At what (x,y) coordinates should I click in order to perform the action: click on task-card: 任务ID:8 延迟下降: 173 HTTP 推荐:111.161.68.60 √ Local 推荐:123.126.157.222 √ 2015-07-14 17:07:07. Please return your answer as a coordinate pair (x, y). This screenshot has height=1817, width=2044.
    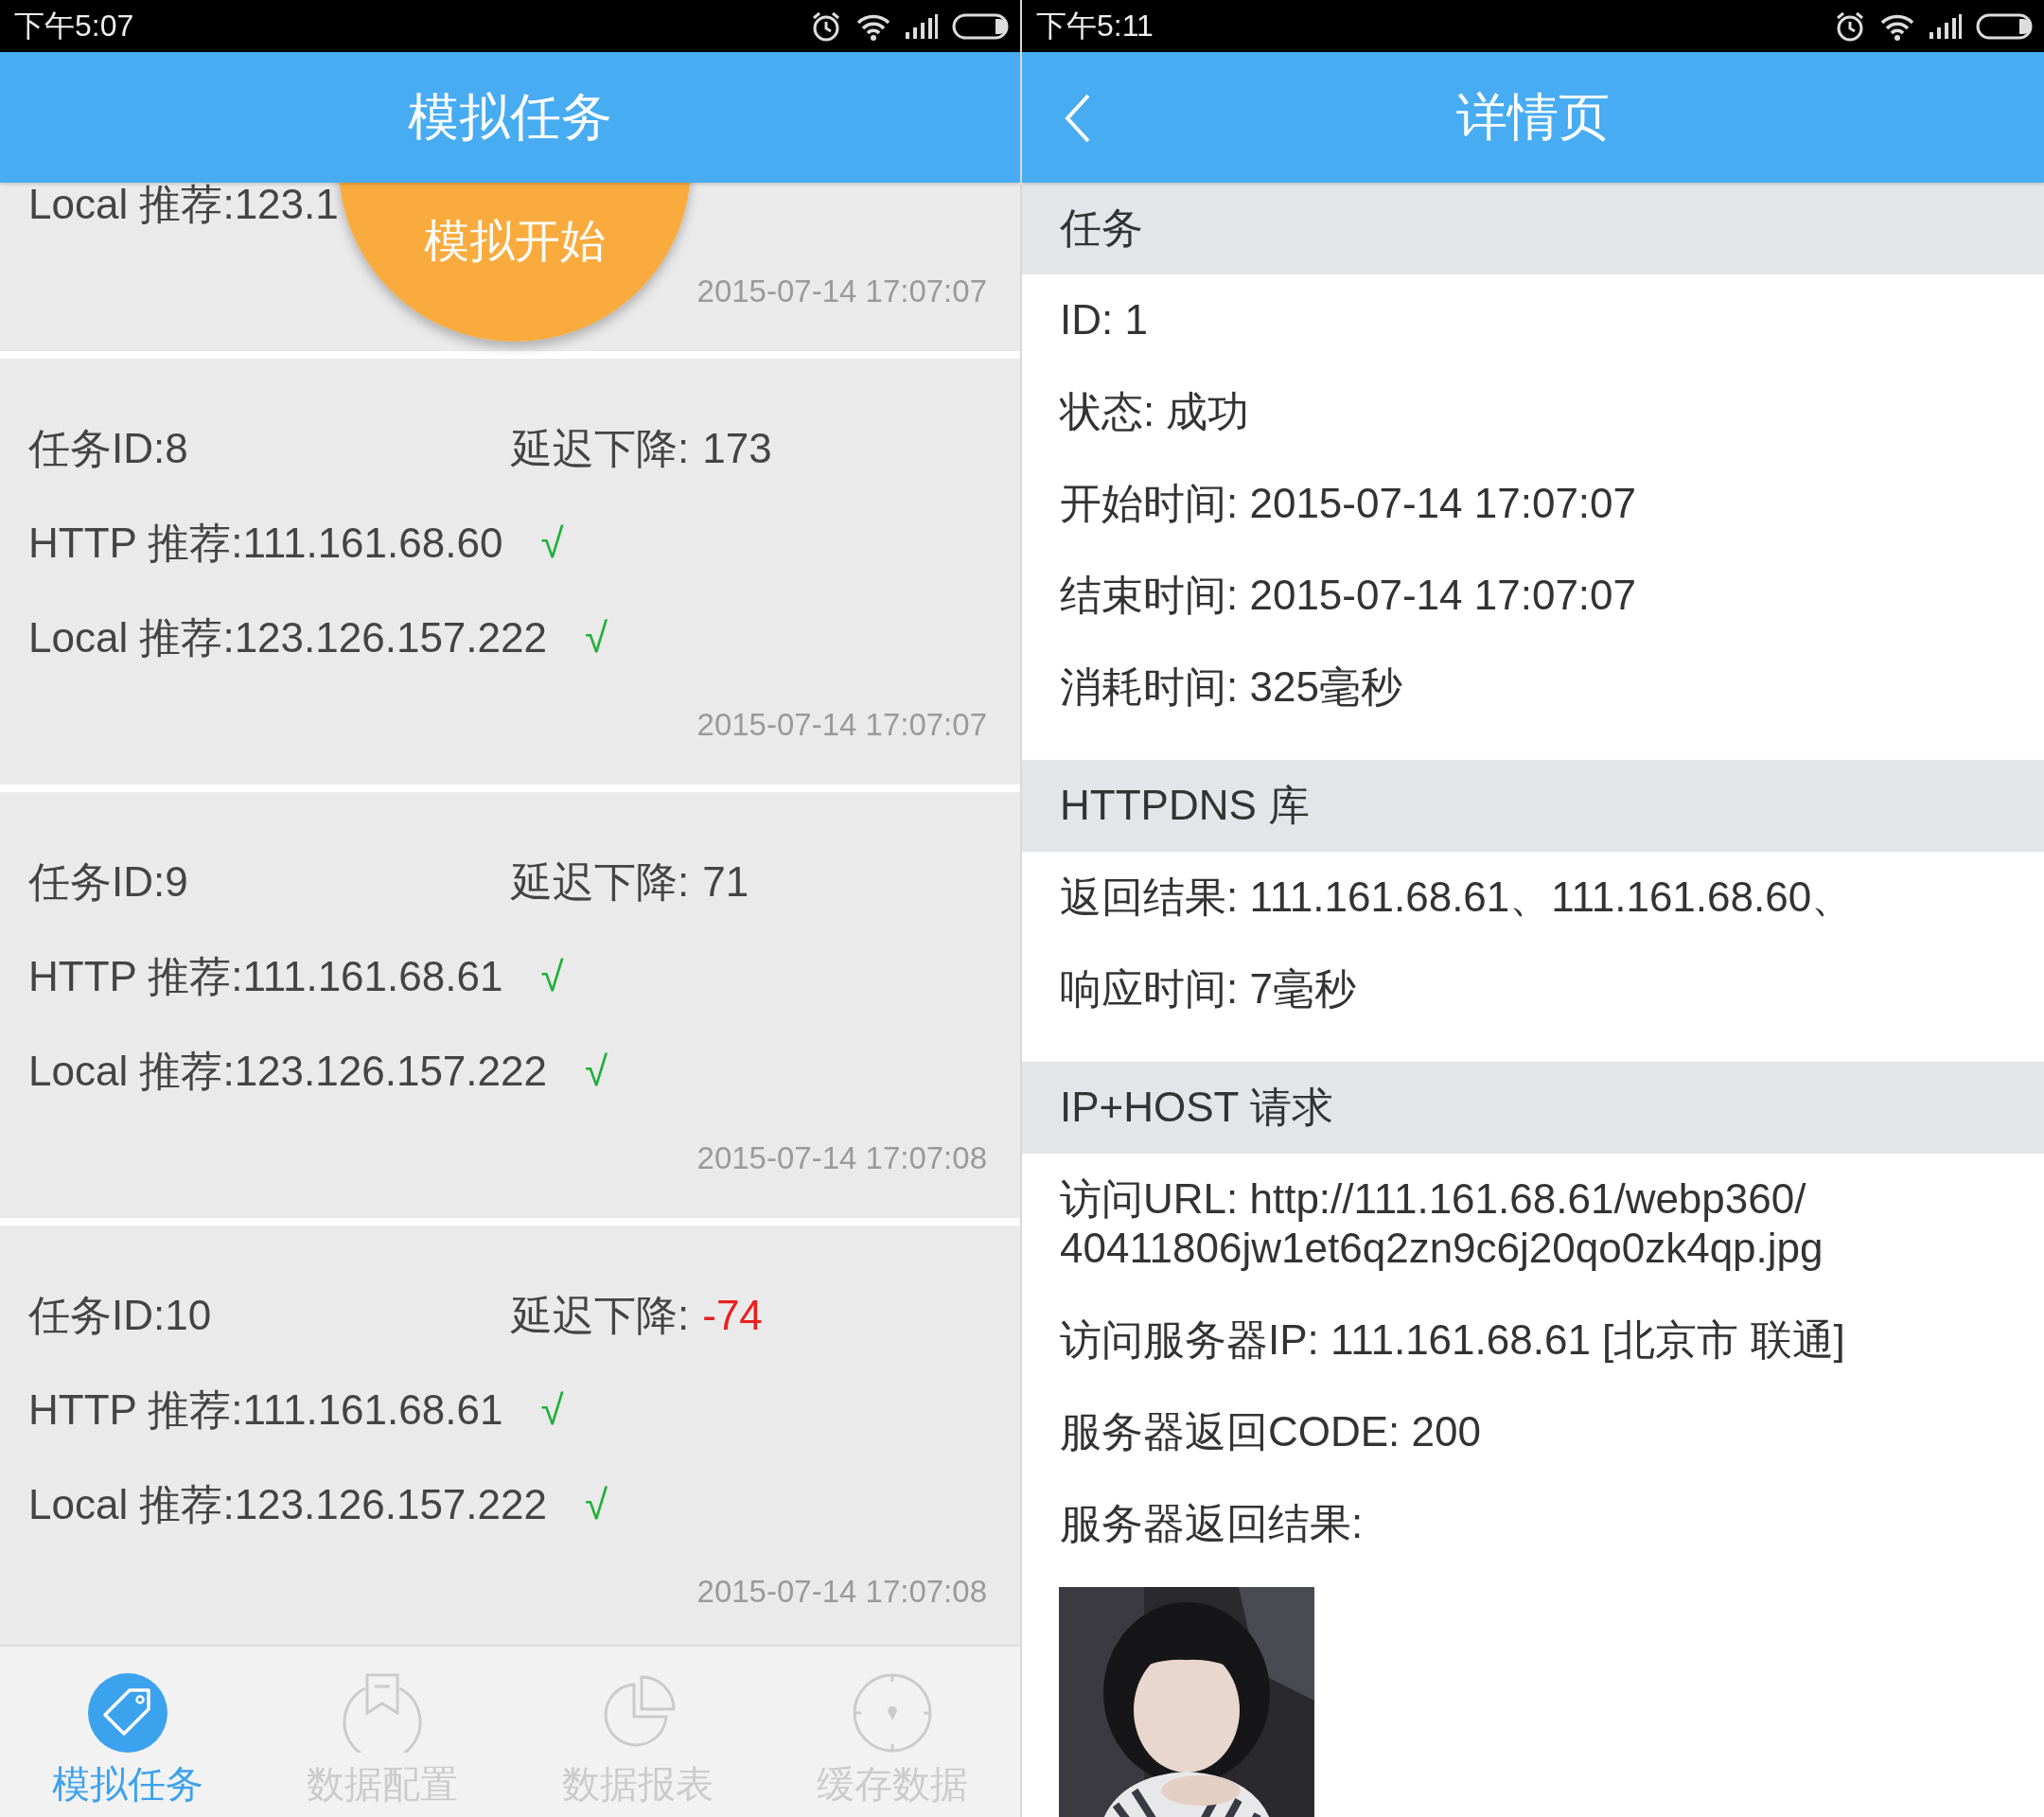
    Looking at the image, I should click on (510, 572).